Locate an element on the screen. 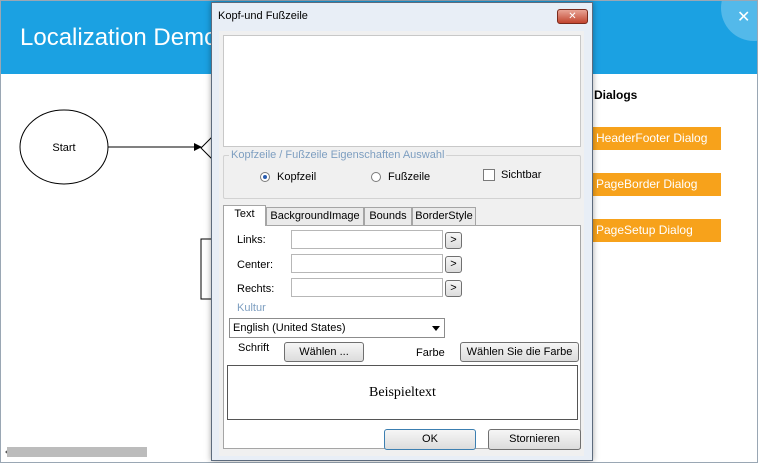 The width and height of the screenshot is (758, 463). tab-bounds: Bounds is located at coordinates (388, 216).